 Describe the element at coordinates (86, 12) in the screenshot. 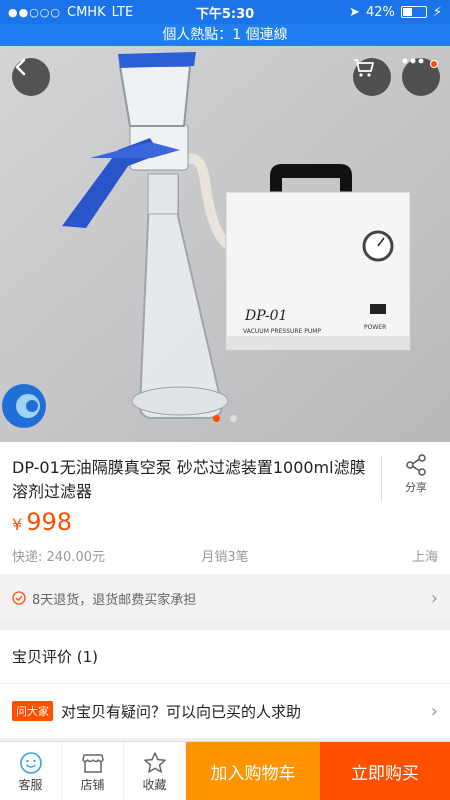

I see `carrier-name: CMHK` at that location.